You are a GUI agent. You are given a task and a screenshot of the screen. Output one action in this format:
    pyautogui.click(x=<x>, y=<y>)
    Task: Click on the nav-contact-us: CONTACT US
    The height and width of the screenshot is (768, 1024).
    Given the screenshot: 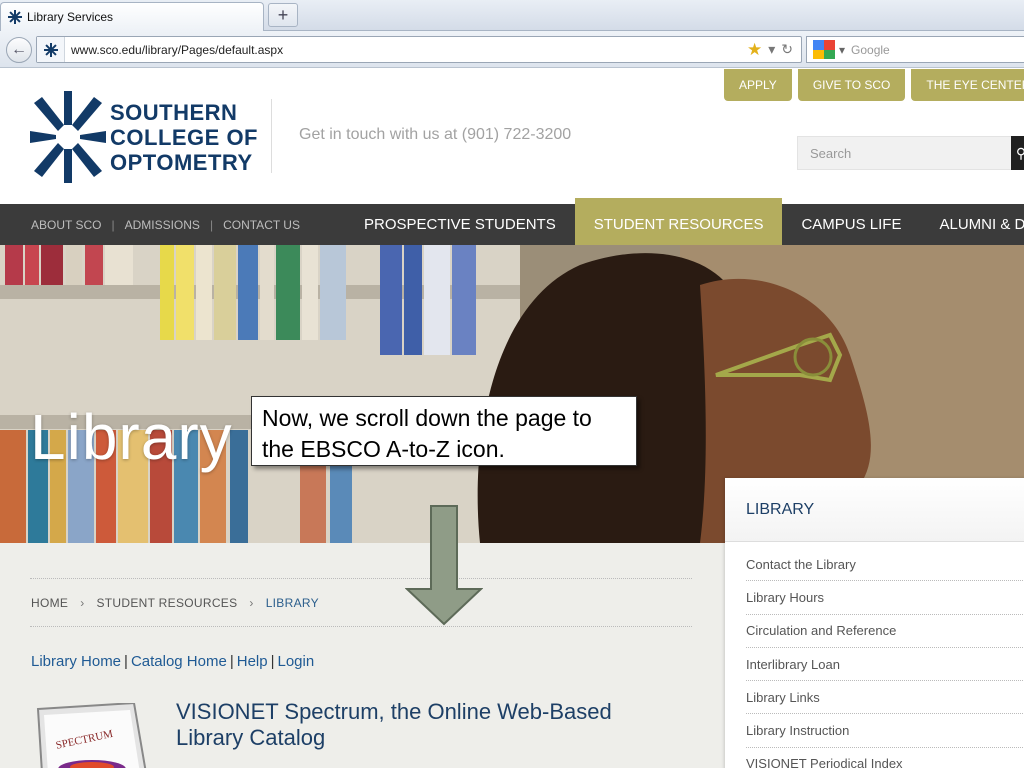 What is the action you would take?
    pyautogui.click(x=261, y=225)
    